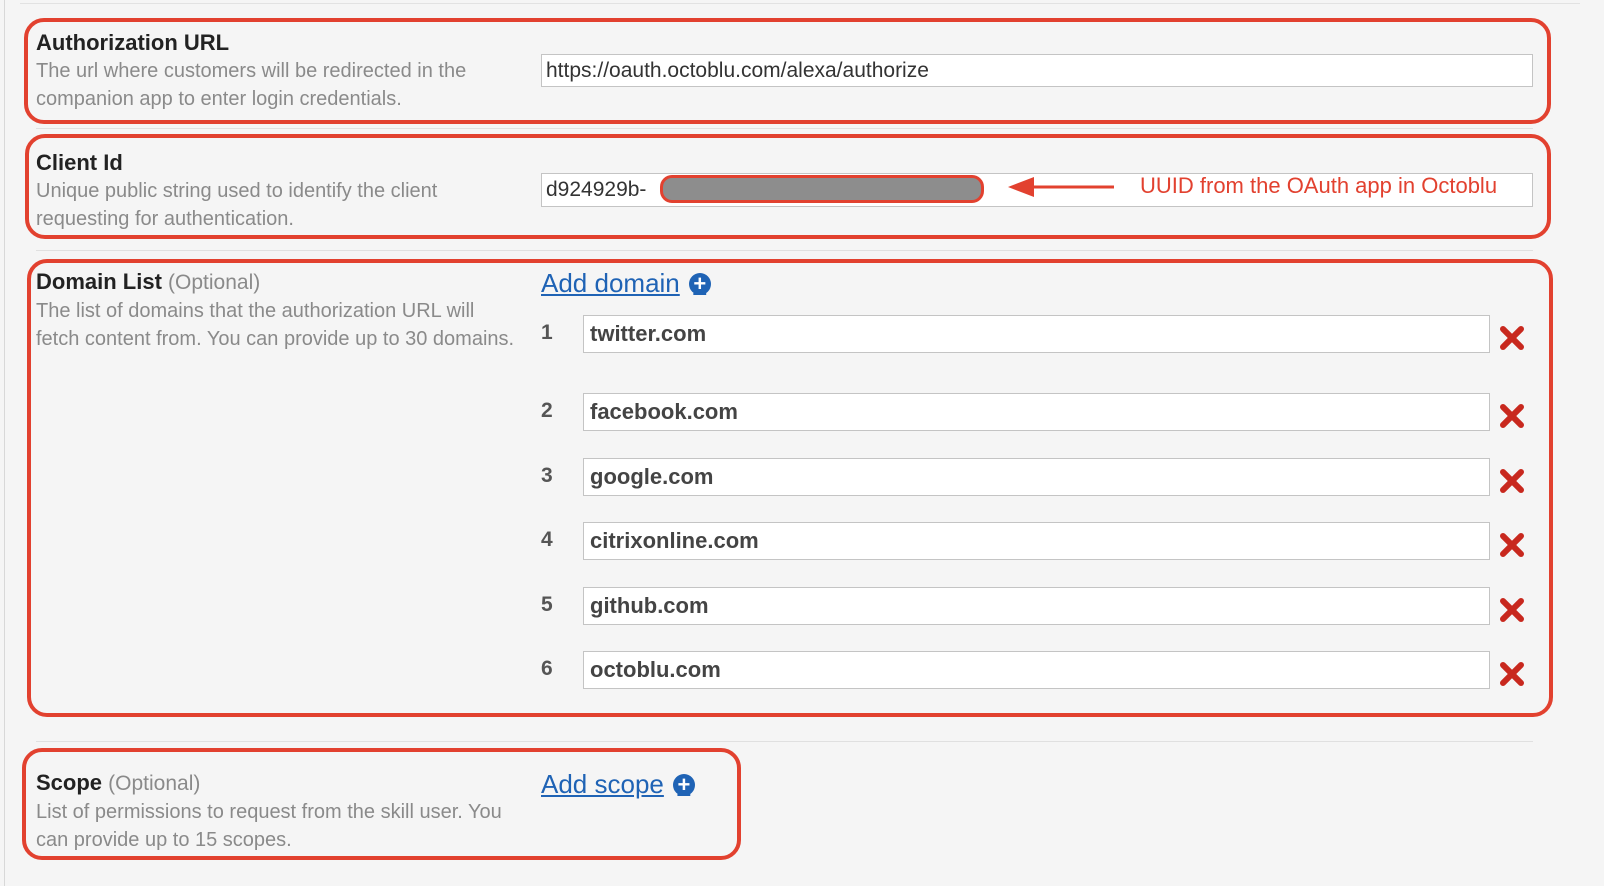 This screenshot has width=1604, height=886. What do you see at coordinates (800, 3) in the screenshot?
I see `top-divider` at bounding box center [800, 3].